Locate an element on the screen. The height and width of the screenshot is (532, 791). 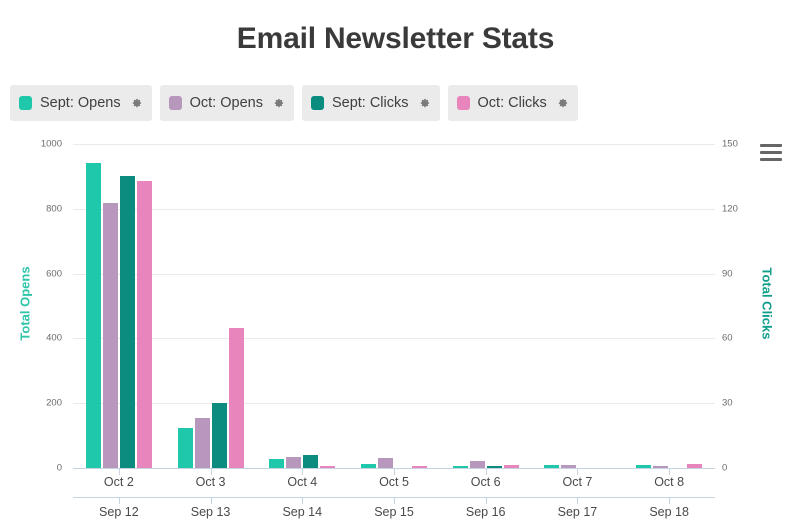
x-axis-secondary-label: Sep 12 is located at coordinates (119, 512).